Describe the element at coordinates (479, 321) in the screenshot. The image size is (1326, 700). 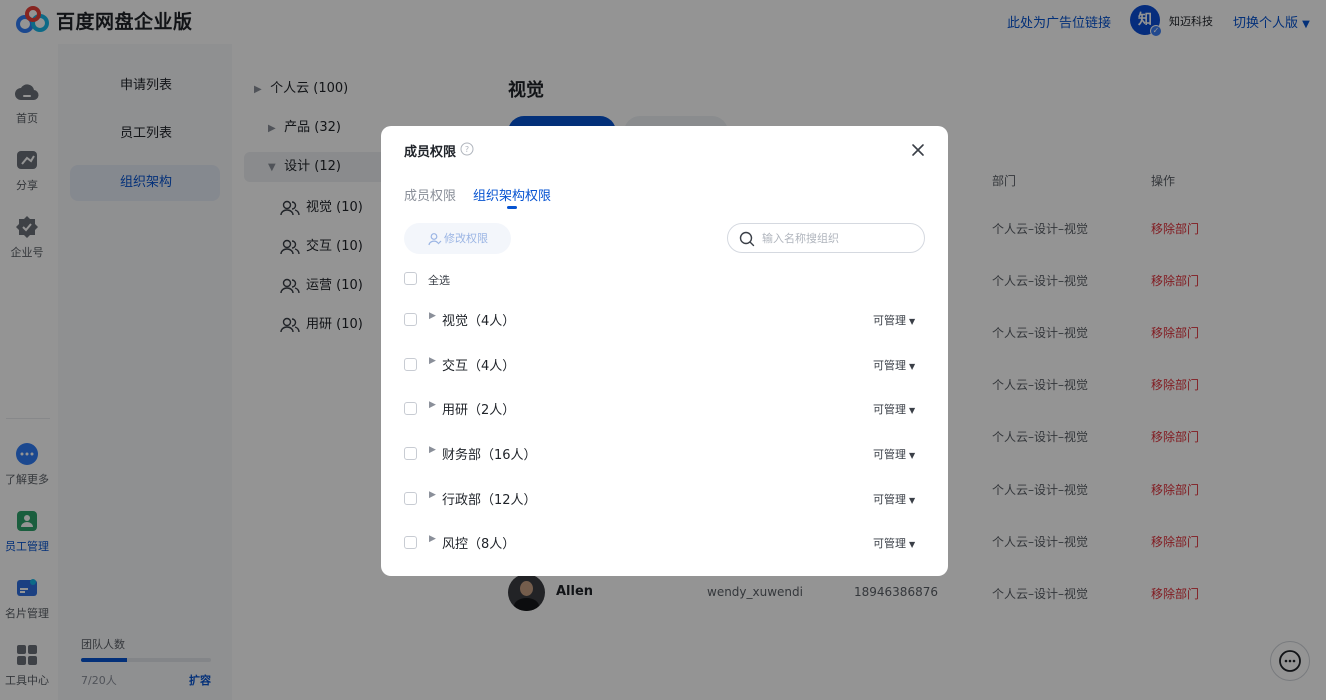
I see `org-row-name: 视觉（4人）` at that location.